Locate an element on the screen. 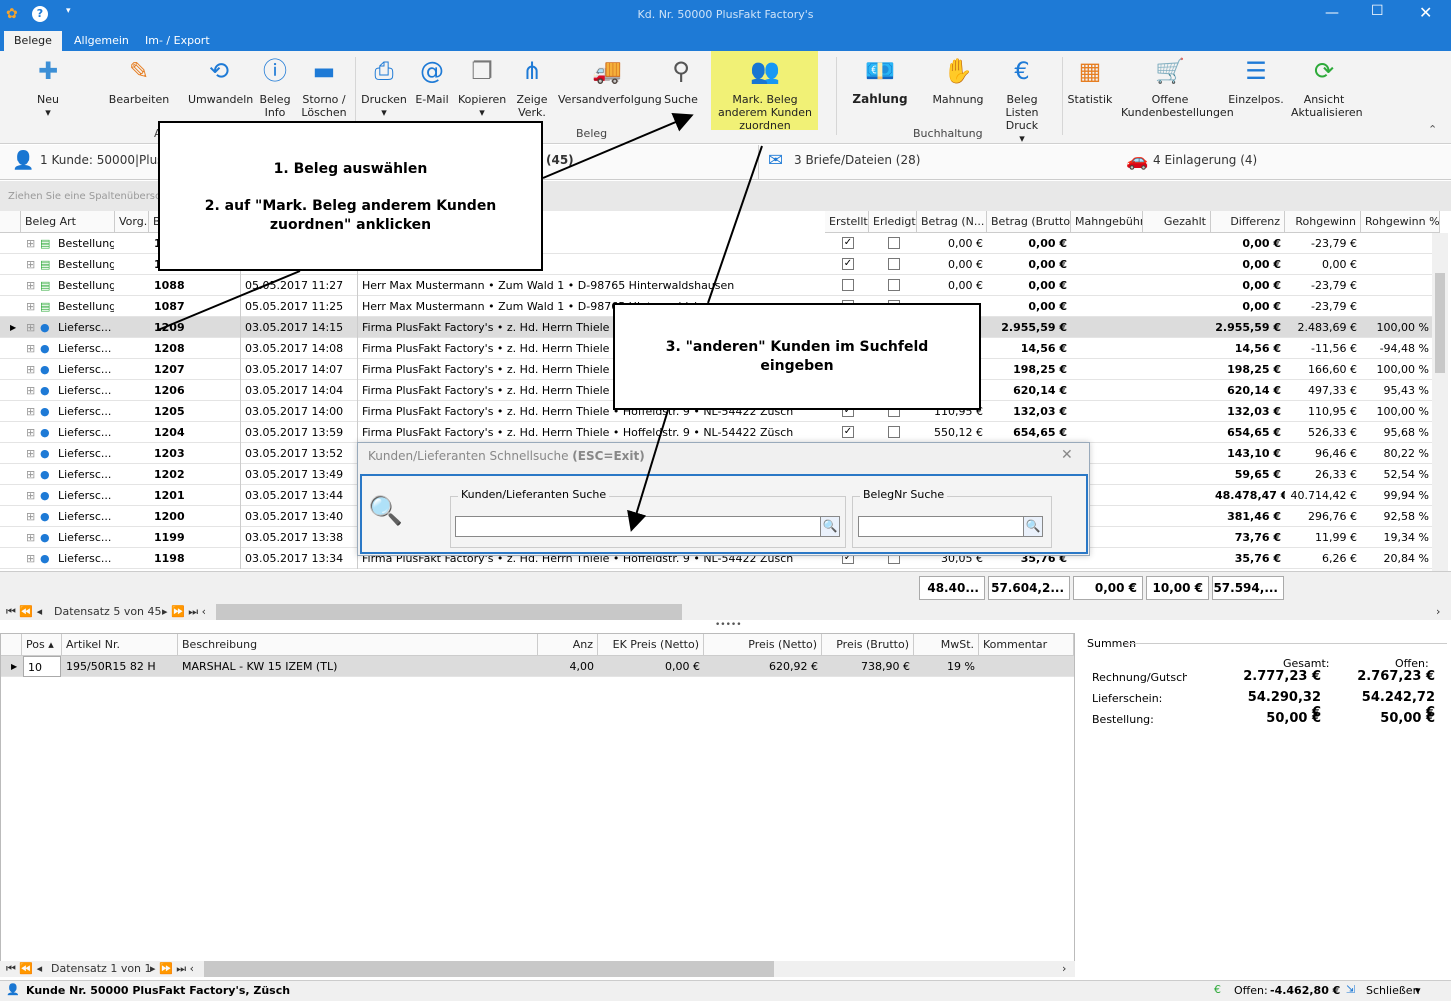 This screenshot has width=1451, height=1001. arrow-line-up is located at coordinates (735, 224).